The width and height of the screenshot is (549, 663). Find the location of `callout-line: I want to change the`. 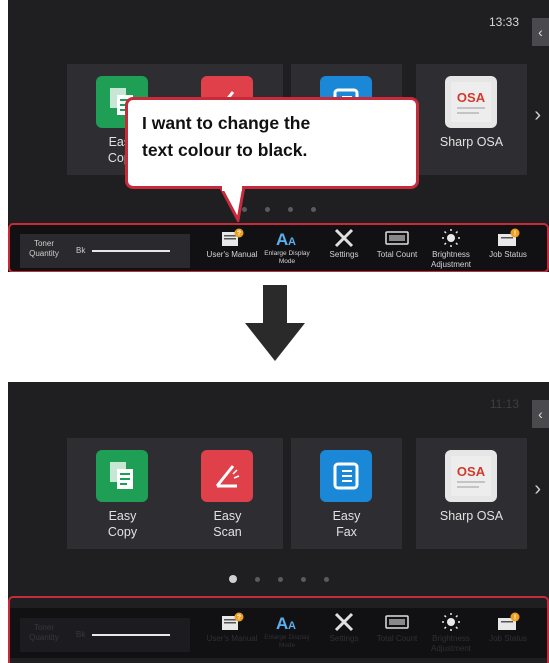

callout-line: I want to change the is located at coordinates (226, 123).